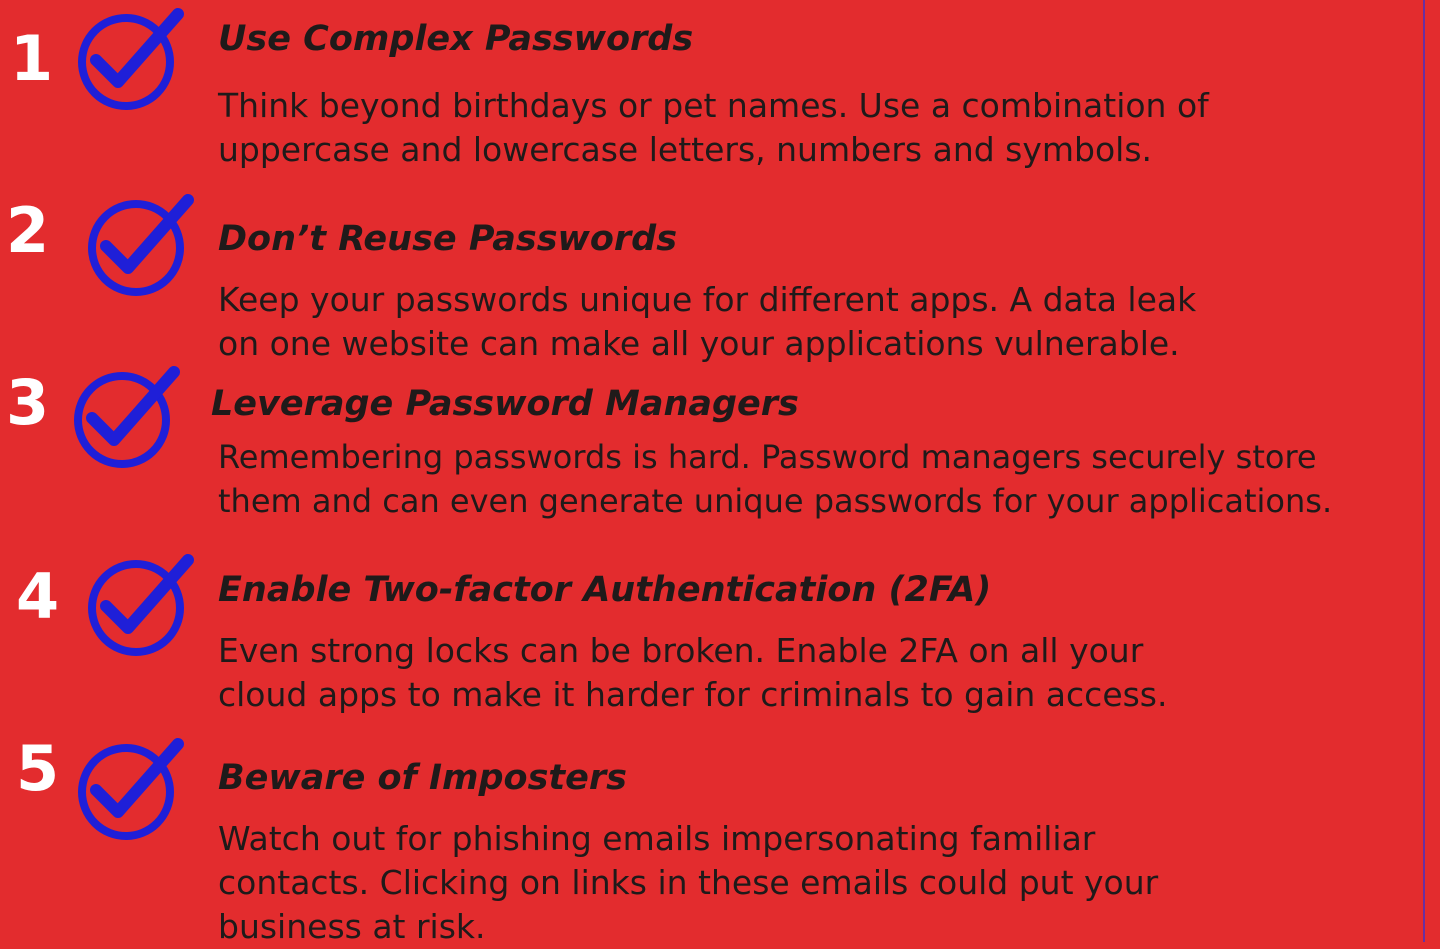  Describe the element at coordinates (32, 58) in the screenshot. I see `tip-number: 1` at that location.